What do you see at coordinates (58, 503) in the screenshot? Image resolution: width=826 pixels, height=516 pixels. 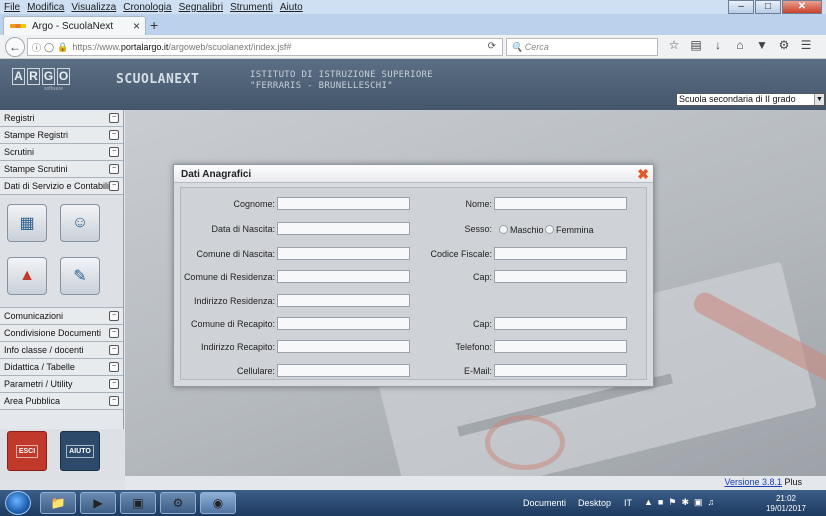 I see `file-explorer-icon: 📁` at bounding box center [58, 503].